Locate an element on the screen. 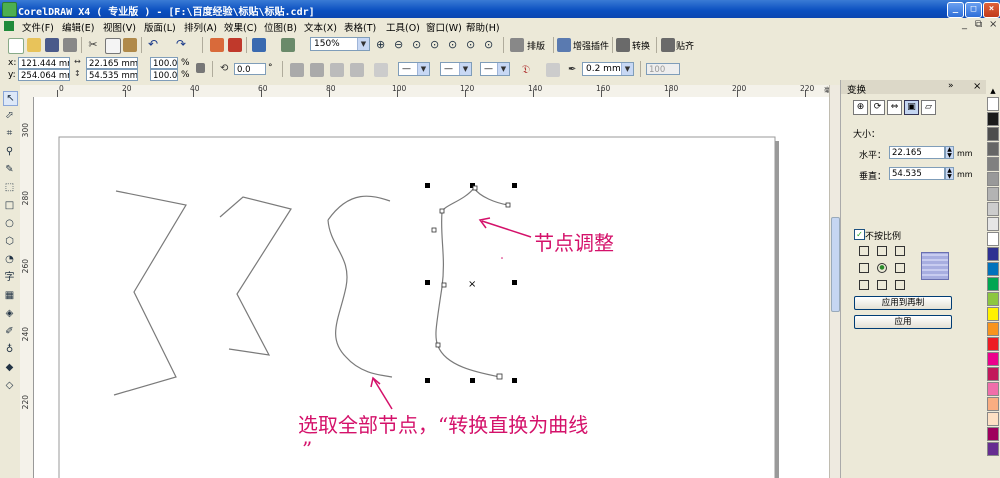 The height and width of the screenshot is (478, 1000). docker-close-icon: × is located at coordinates (977, 86).